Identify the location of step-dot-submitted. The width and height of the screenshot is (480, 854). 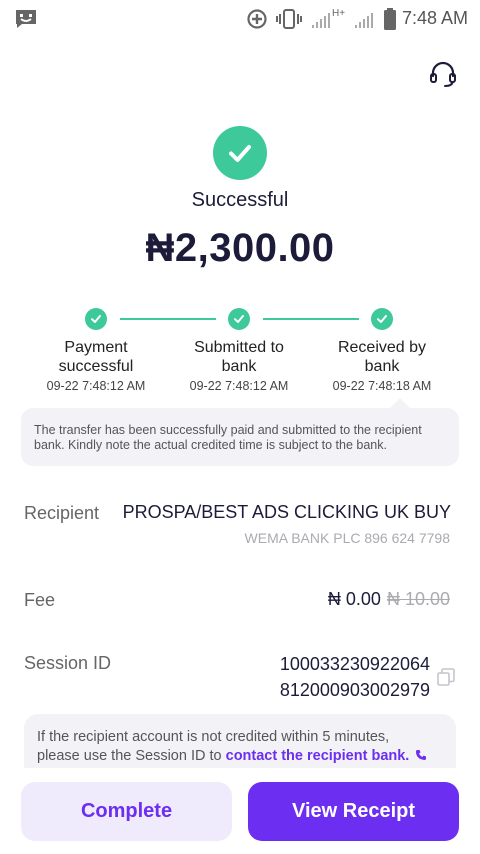
(239, 319).